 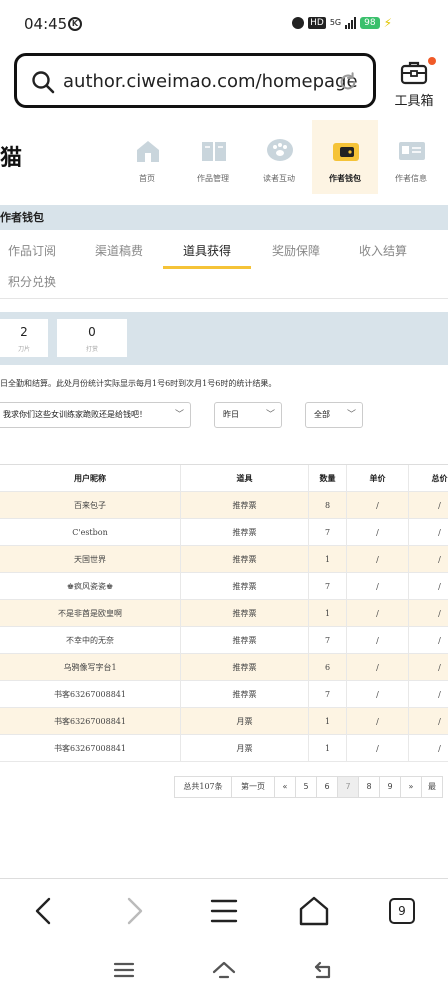 What do you see at coordinates (412, 151) in the screenshot?
I see `id-card-icon` at bounding box center [412, 151].